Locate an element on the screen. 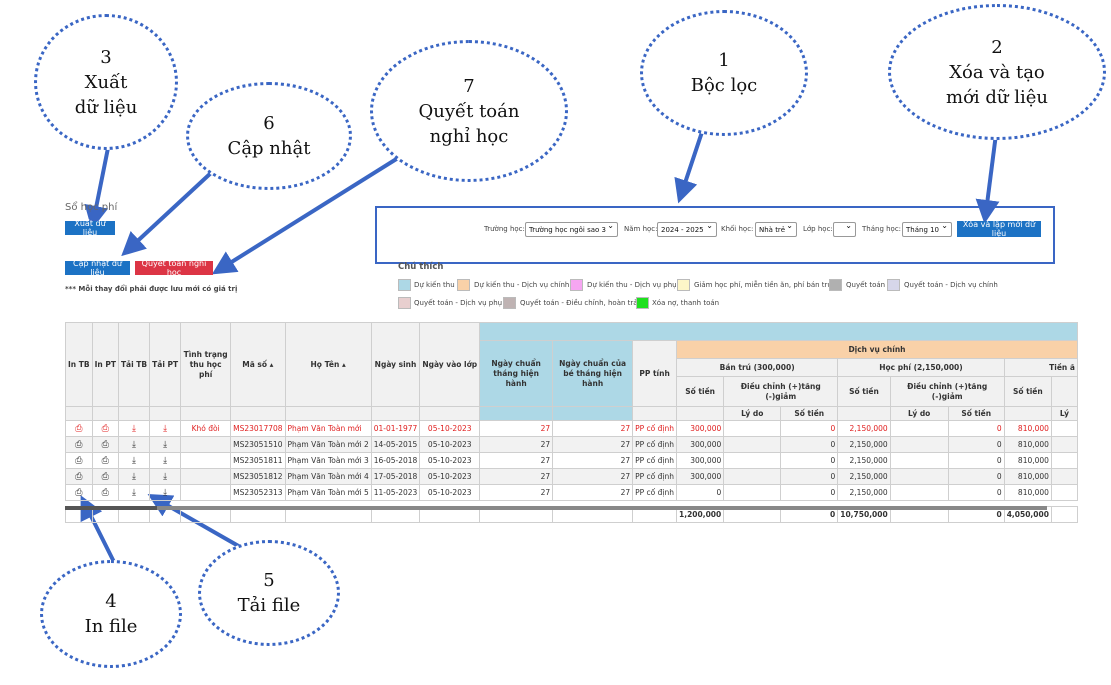 This screenshot has height=685, width=1111. school-select: Trường học ngôi sao 3 is located at coordinates (571, 229).